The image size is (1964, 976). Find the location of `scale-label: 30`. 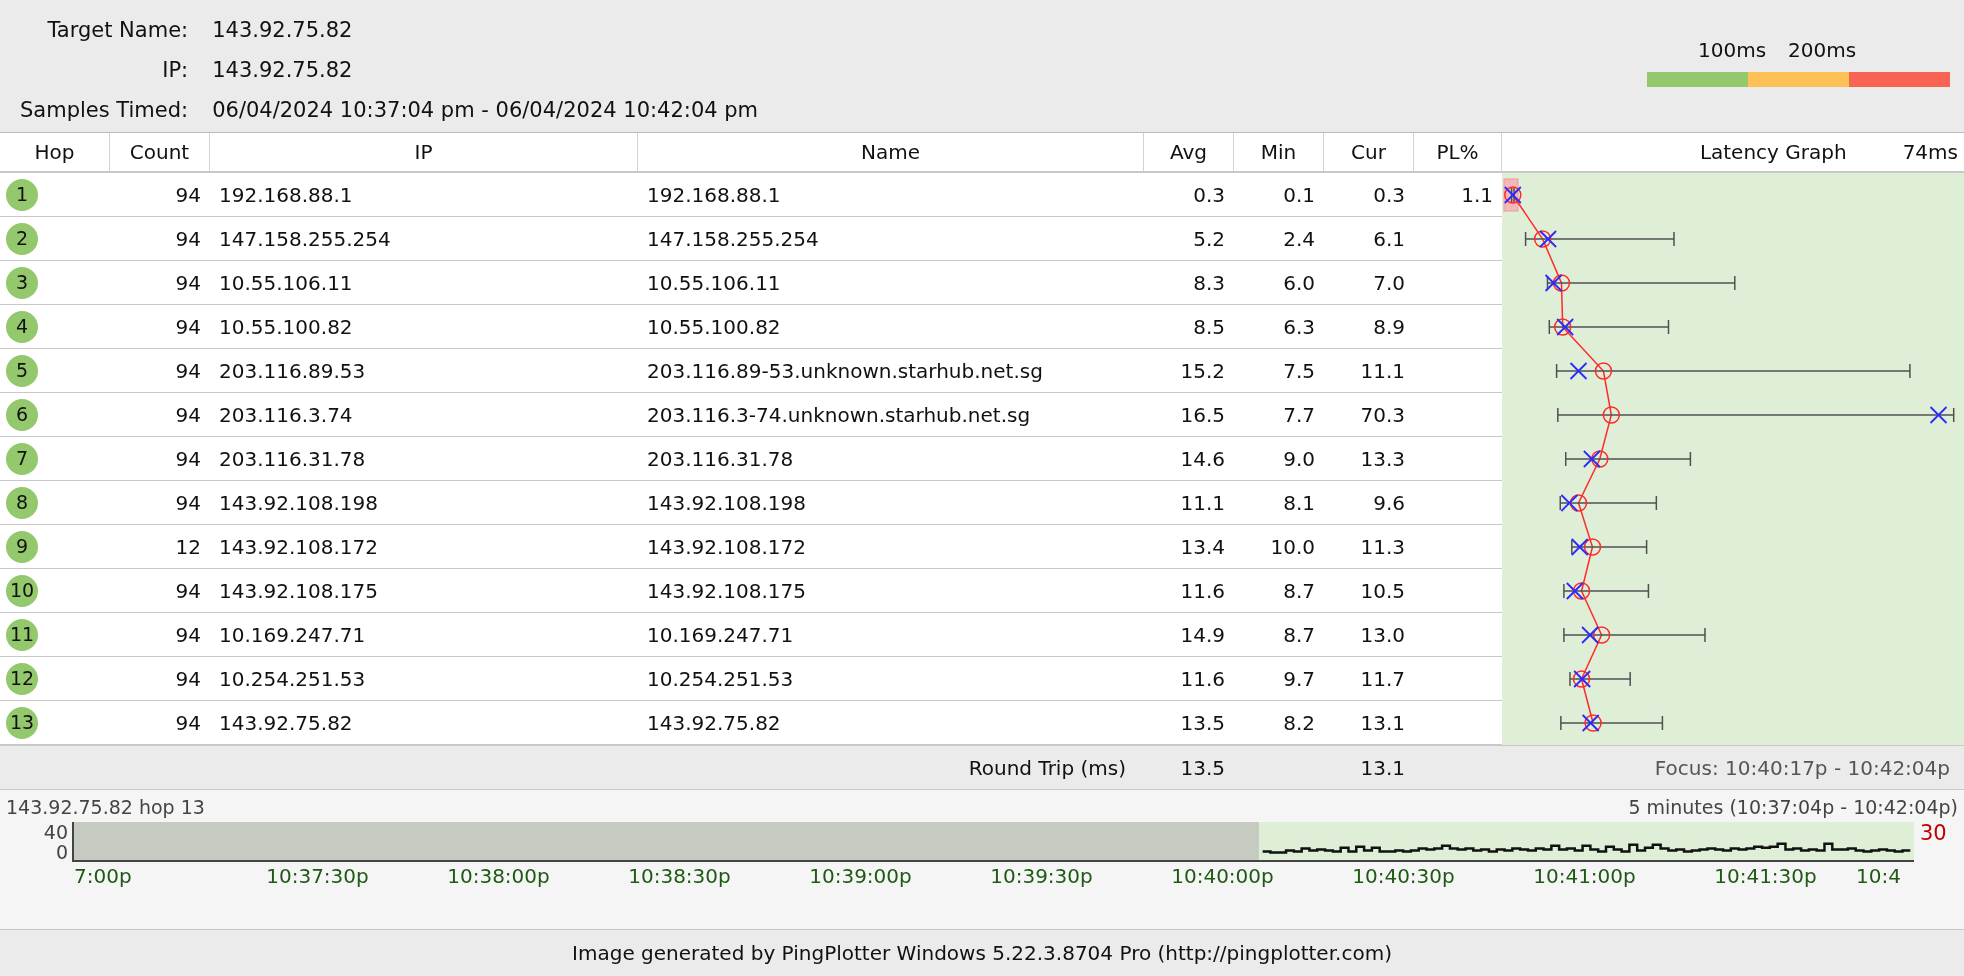

scale-label: 30 is located at coordinates (1933, 834).